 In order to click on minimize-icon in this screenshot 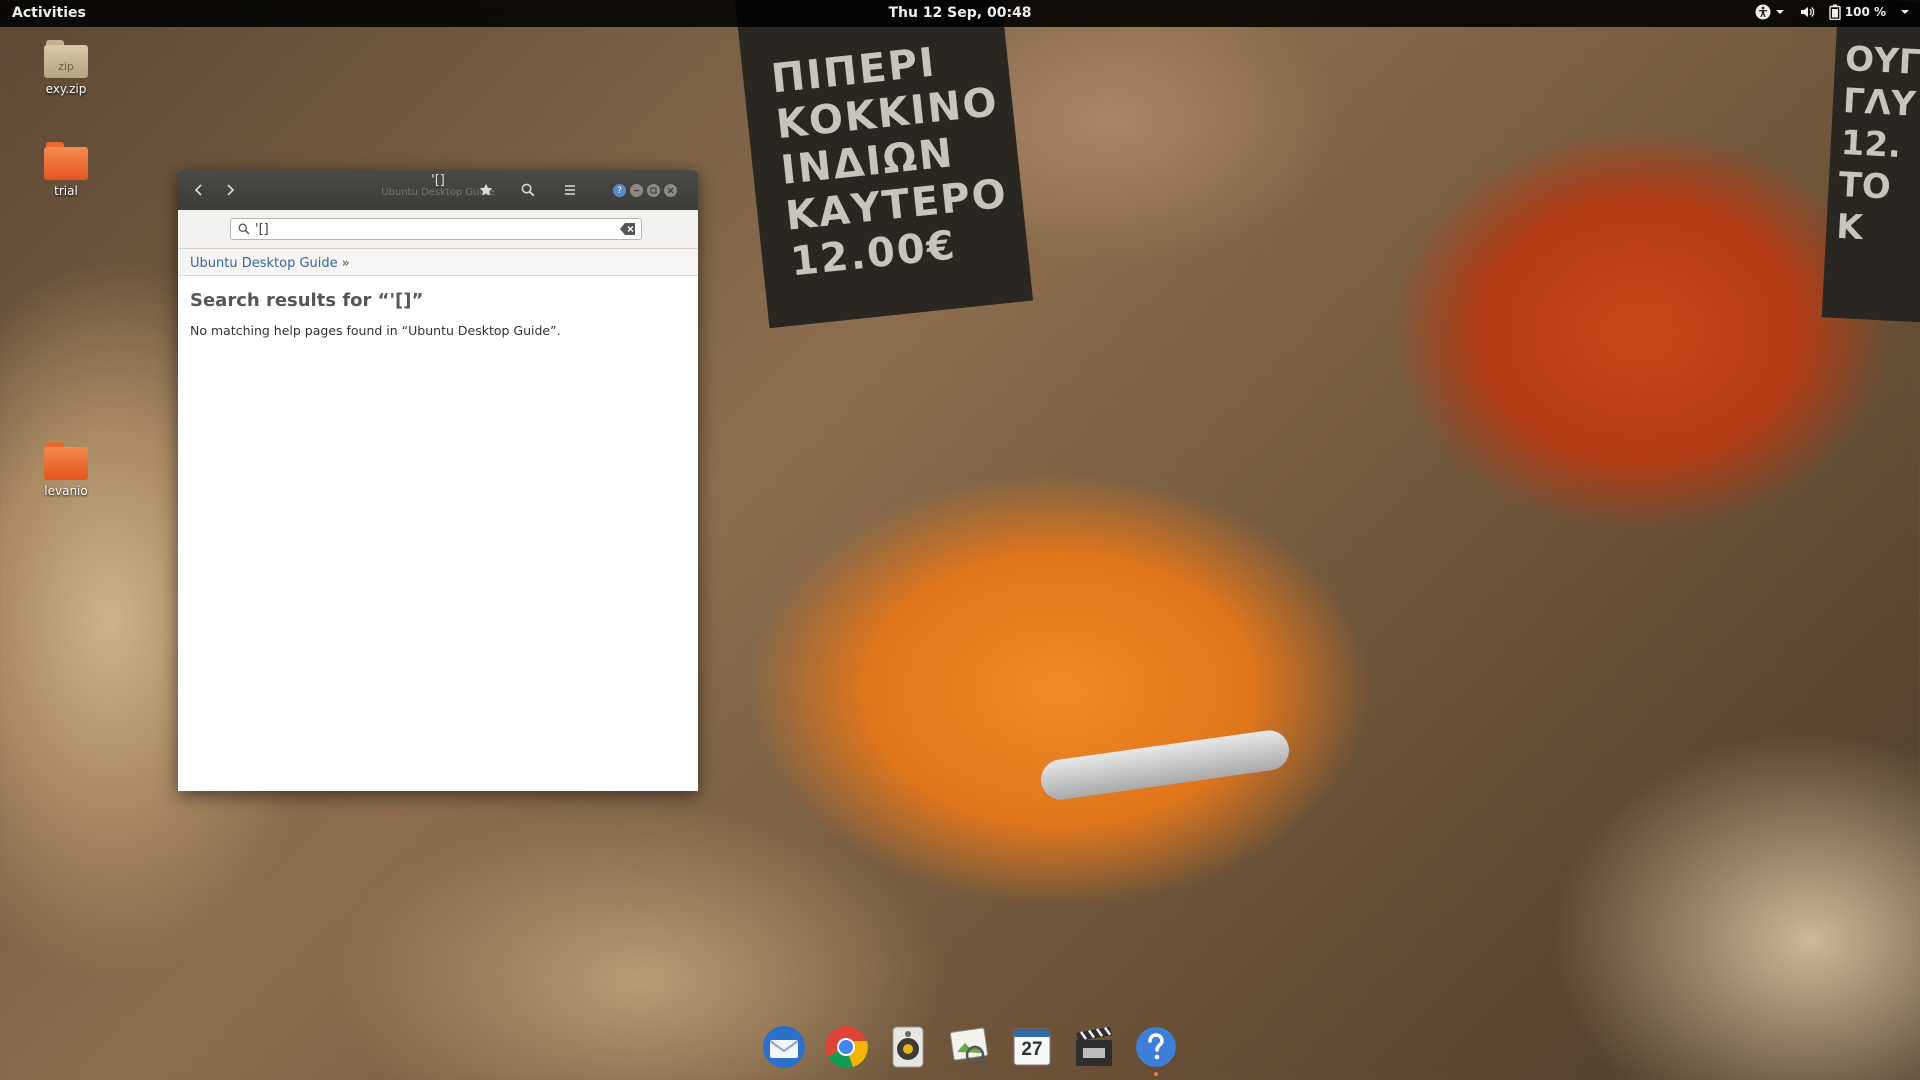, I will do `click(636, 190)`.